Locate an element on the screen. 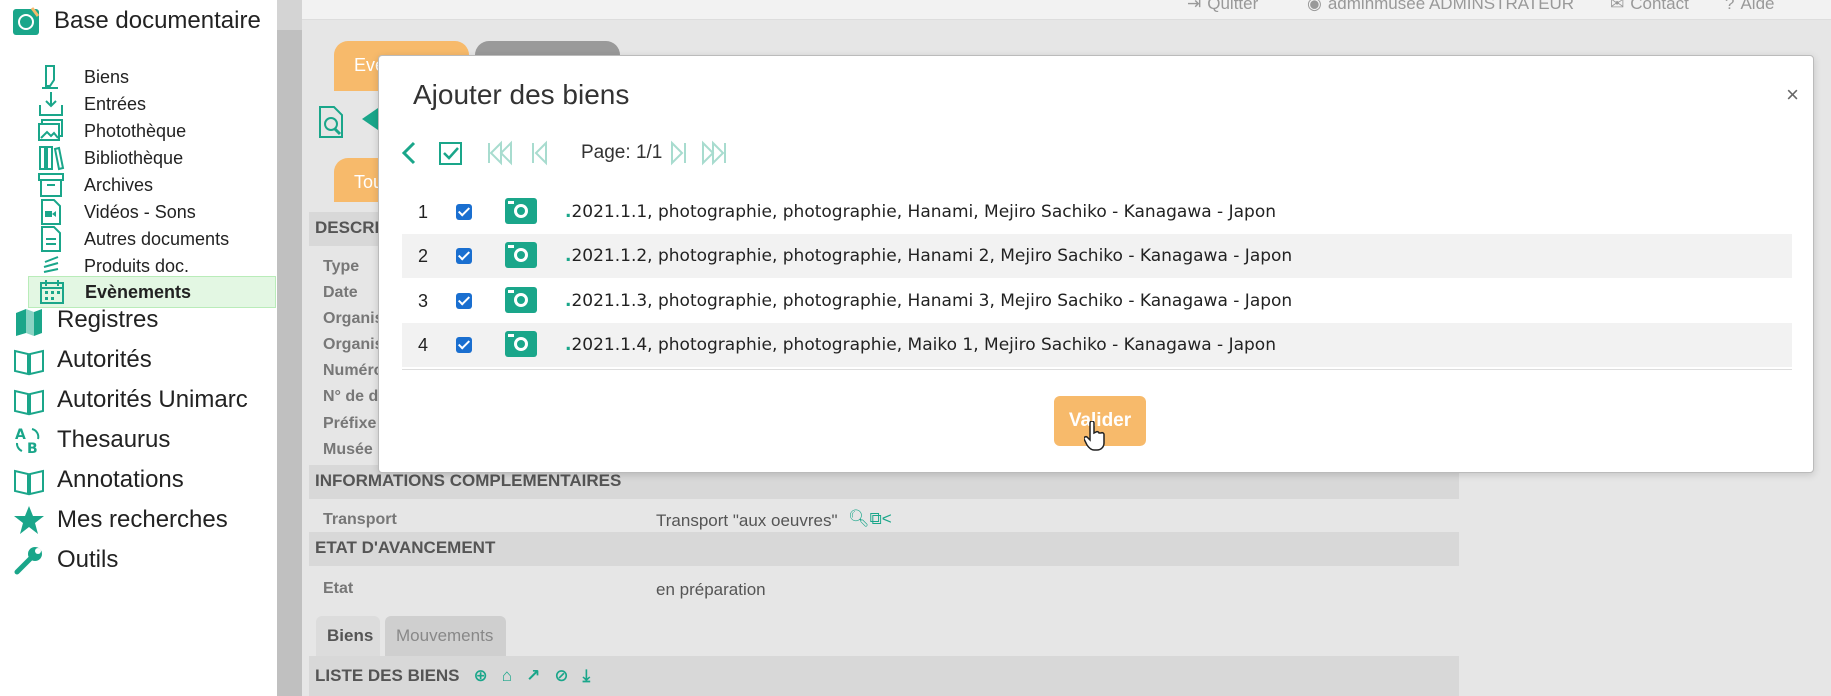  thesaurus-icon: AB is located at coordinates (27, 442).